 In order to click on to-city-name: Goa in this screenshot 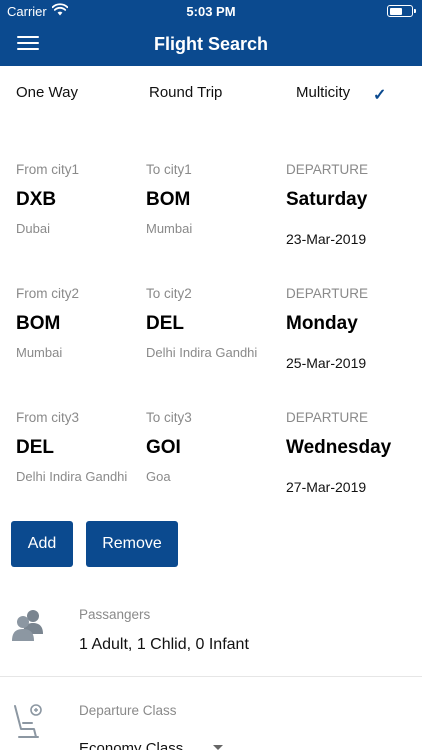, I will do `click(158, 476)`.